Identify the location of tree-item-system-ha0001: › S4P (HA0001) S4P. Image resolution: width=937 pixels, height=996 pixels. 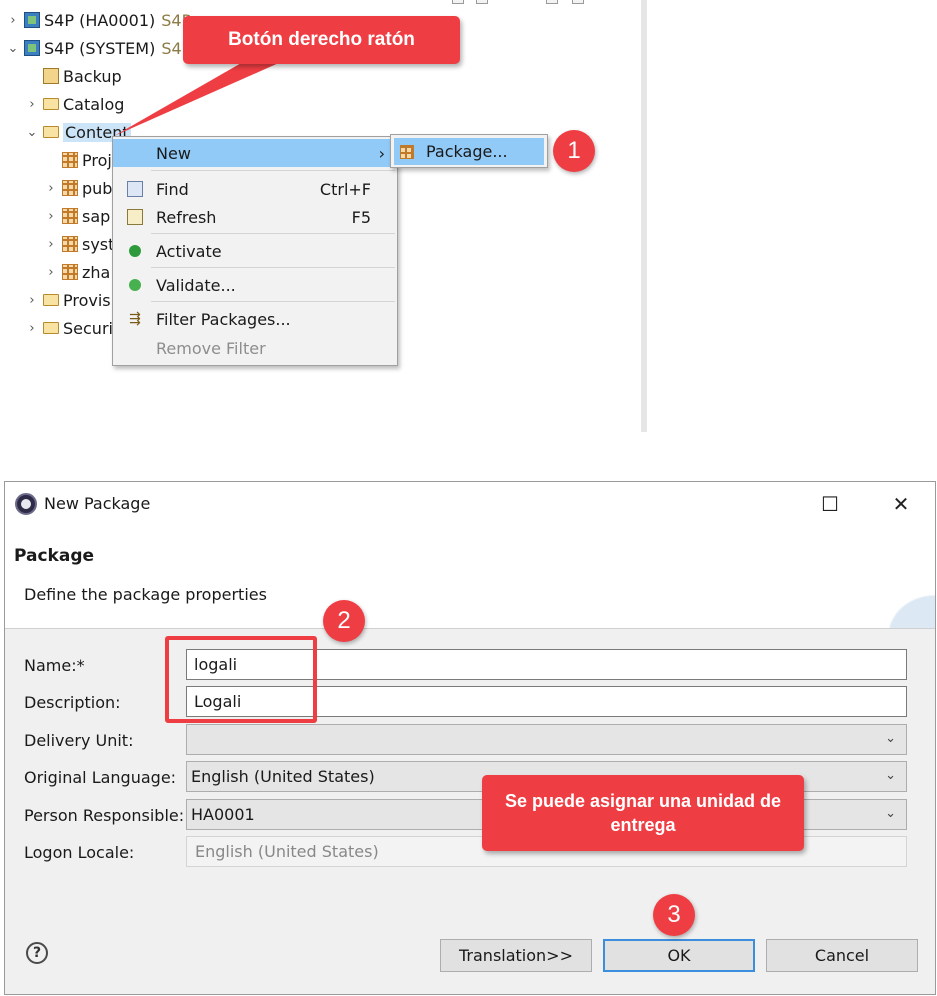
(98, 20).